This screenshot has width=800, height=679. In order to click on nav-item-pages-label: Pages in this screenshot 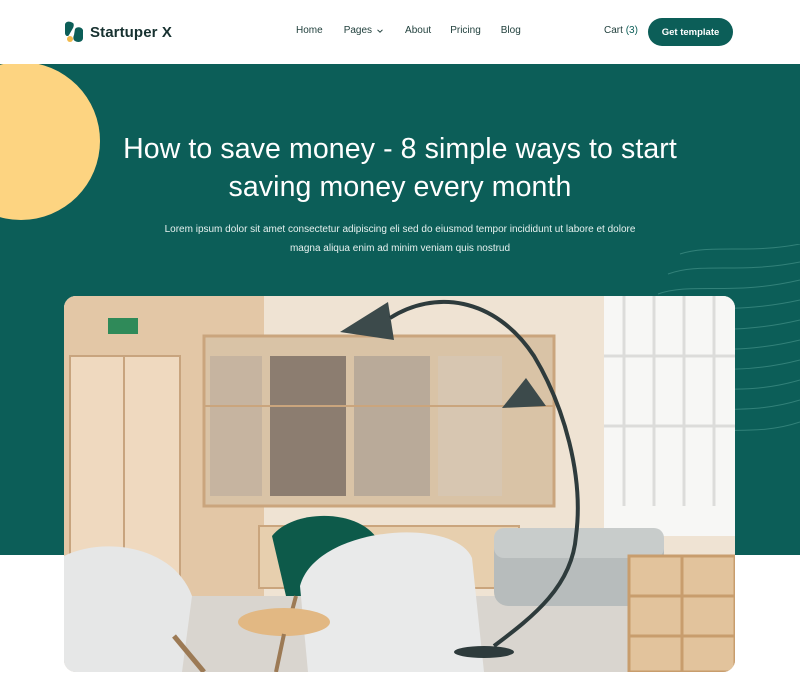, I will do `click(358, 30)`.